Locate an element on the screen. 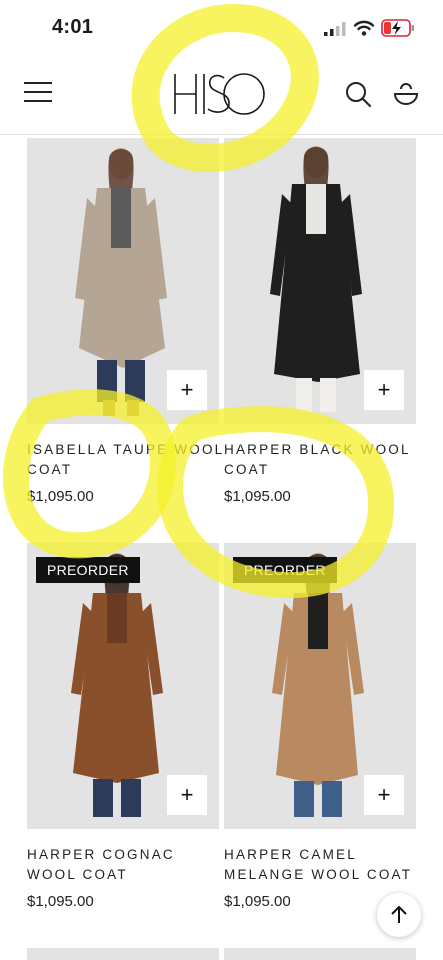  status-time: 4:01 is located at coordinates (73, 27).